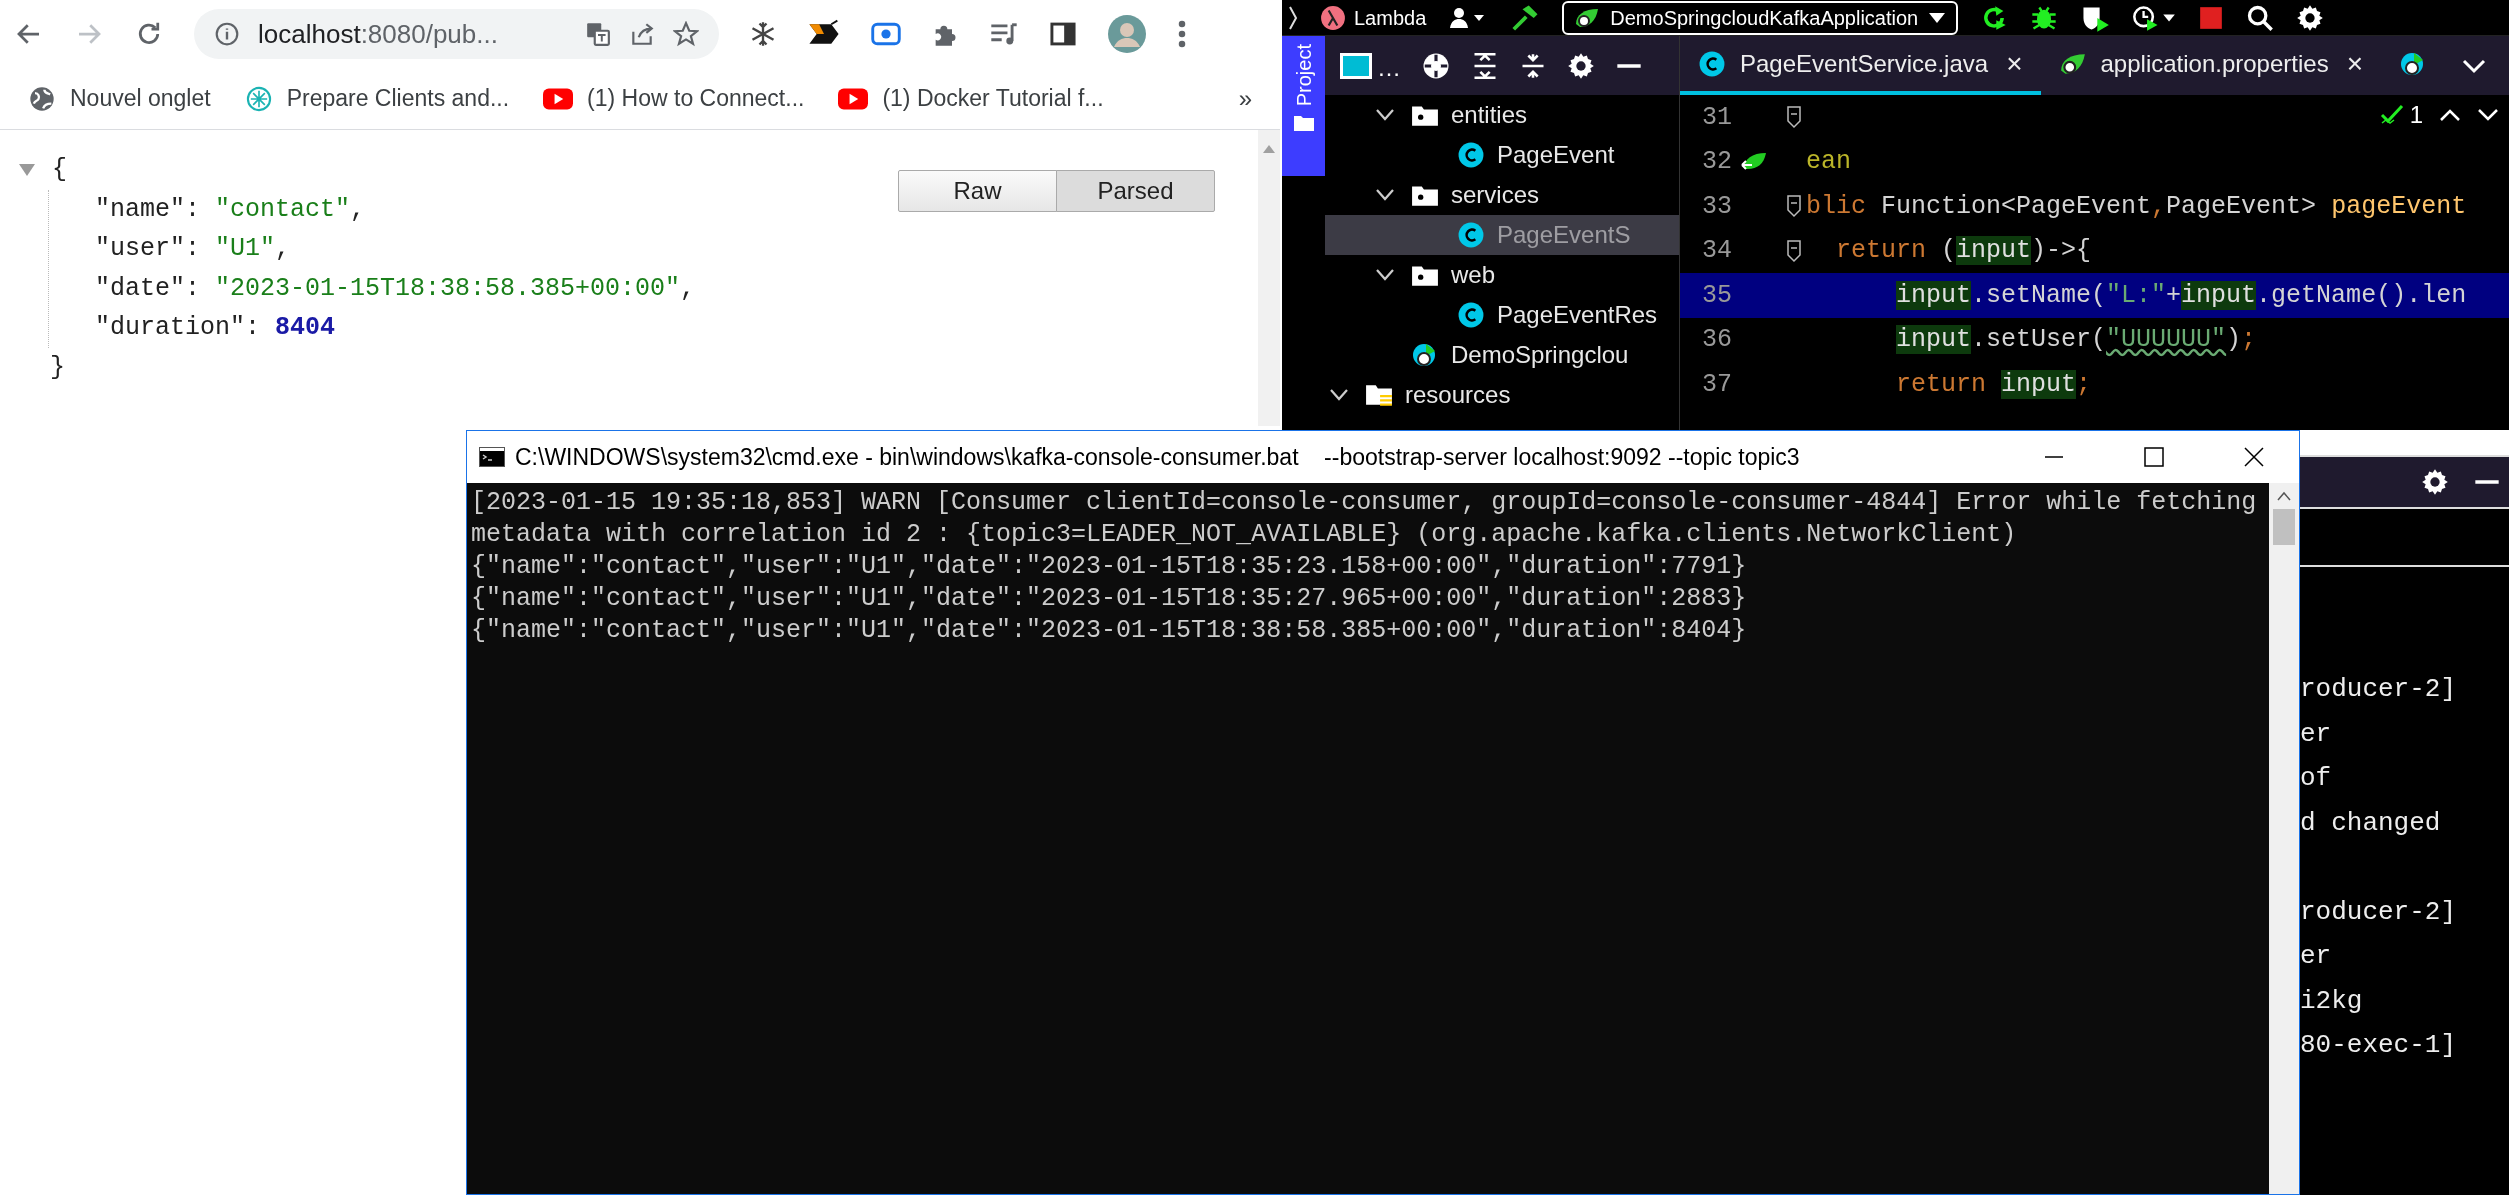 This screenshot has height=1195, width=2509. Describe the element at coordinates (1127, 34) in the screenshot. I see `avatar-icon` at that location.